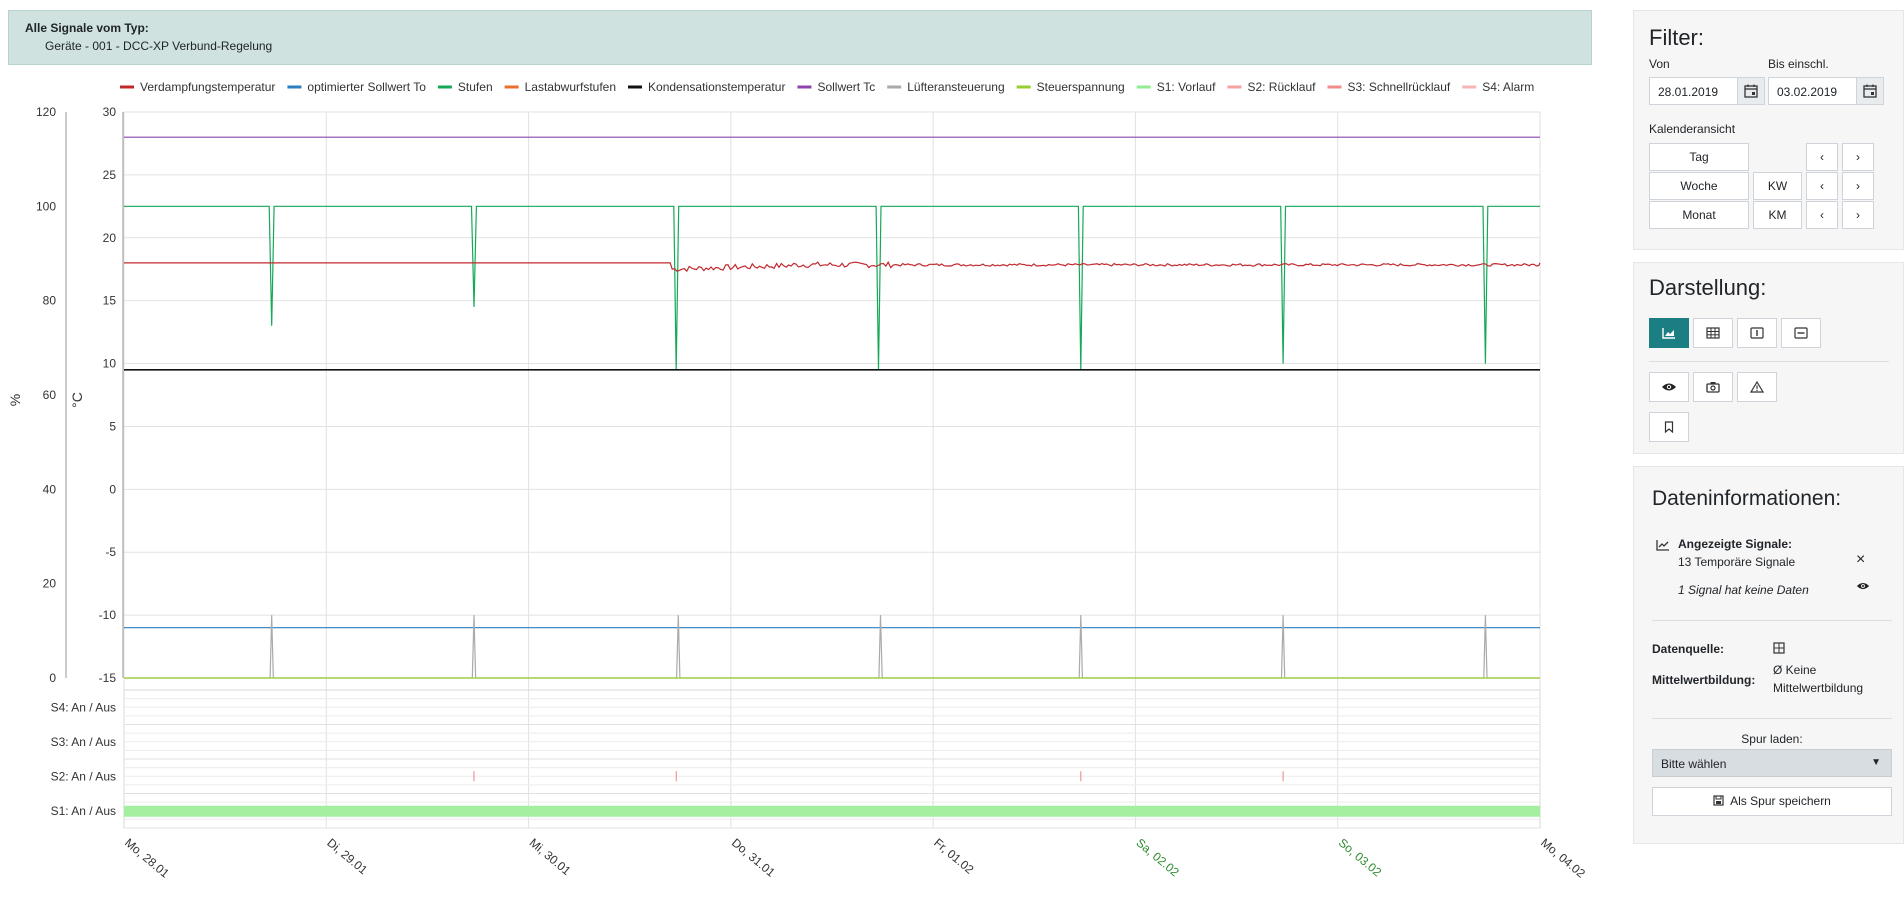 This screenshot has height=914, width=1904. What do you see at coordinates (1699, 186) in the screenshot?
I see `woche-button: Woche` at bounding box center [1699, 186].